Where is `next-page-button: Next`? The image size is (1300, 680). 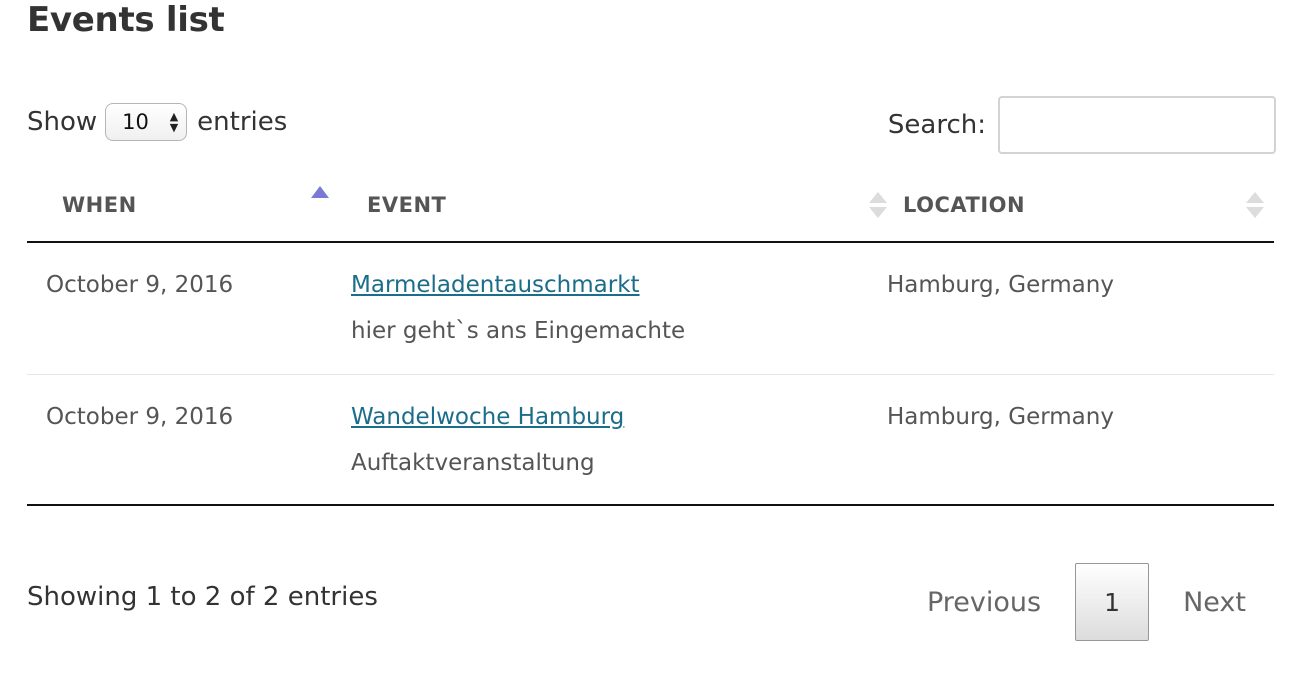 next-page-button: Next is located at coordinates (1211, 602).